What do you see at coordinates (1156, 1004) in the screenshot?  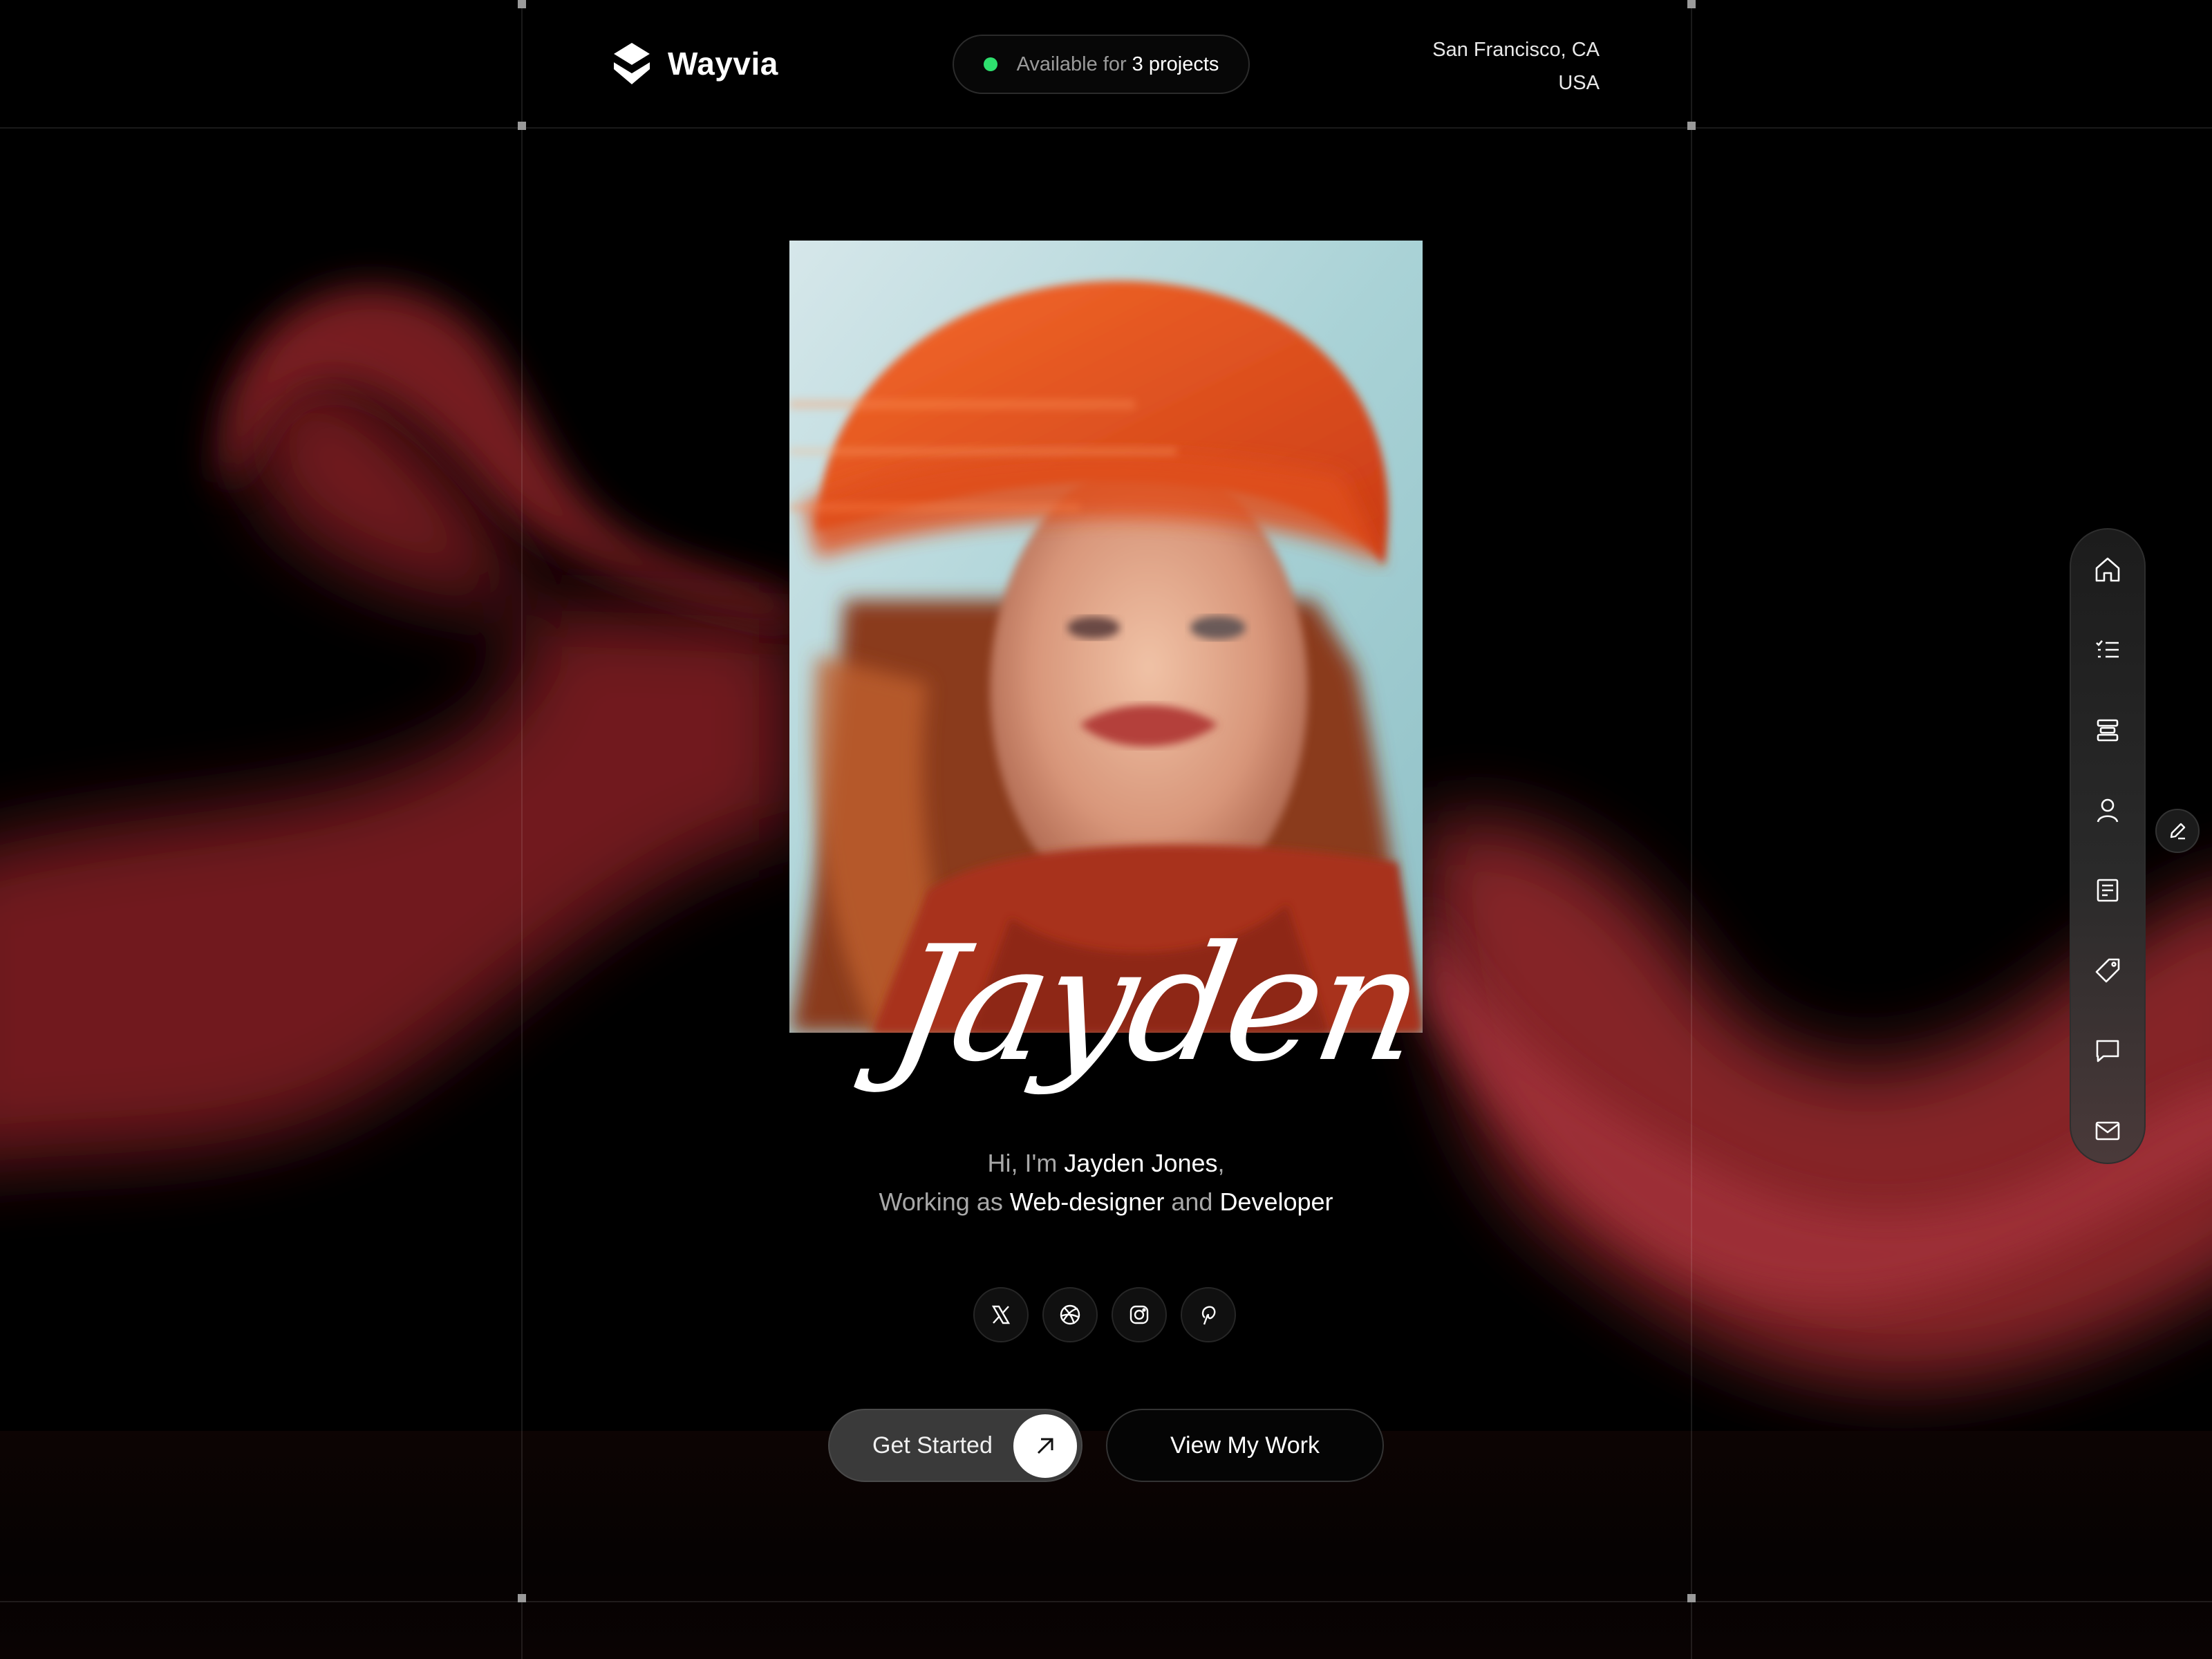 I see `signature-text: Jayden` at bounding box center [1156, 1004].